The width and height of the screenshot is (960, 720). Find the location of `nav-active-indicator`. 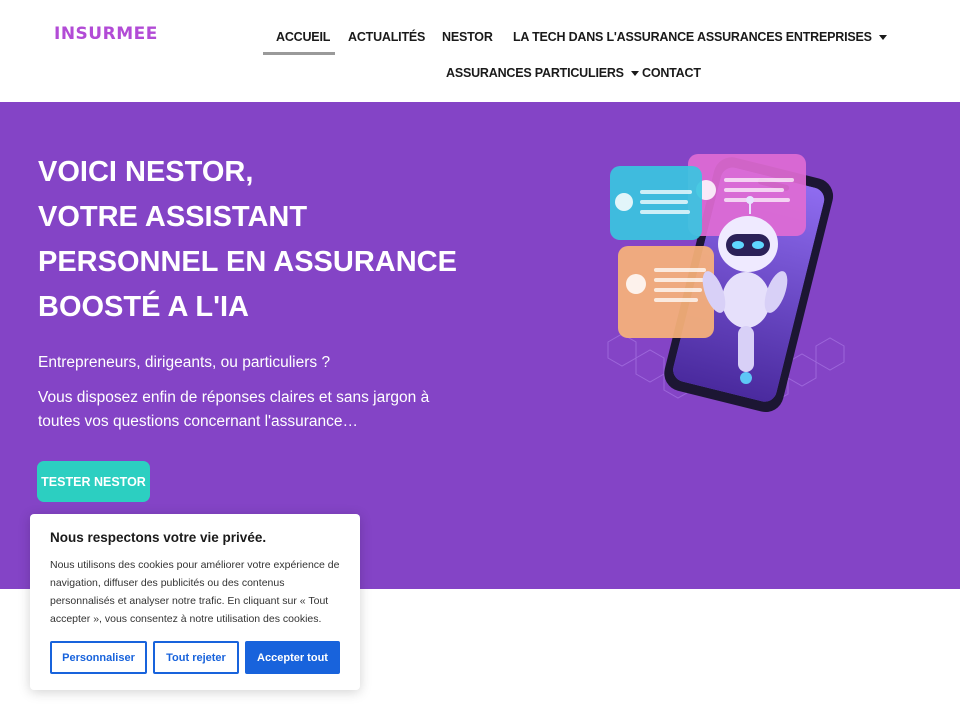

nav-active-indicator is located at coordinates (299, 53).